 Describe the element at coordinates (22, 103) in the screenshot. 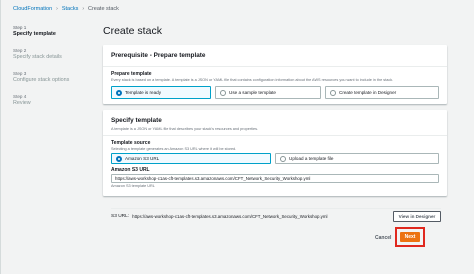

I see `step-title: Review` at that location.